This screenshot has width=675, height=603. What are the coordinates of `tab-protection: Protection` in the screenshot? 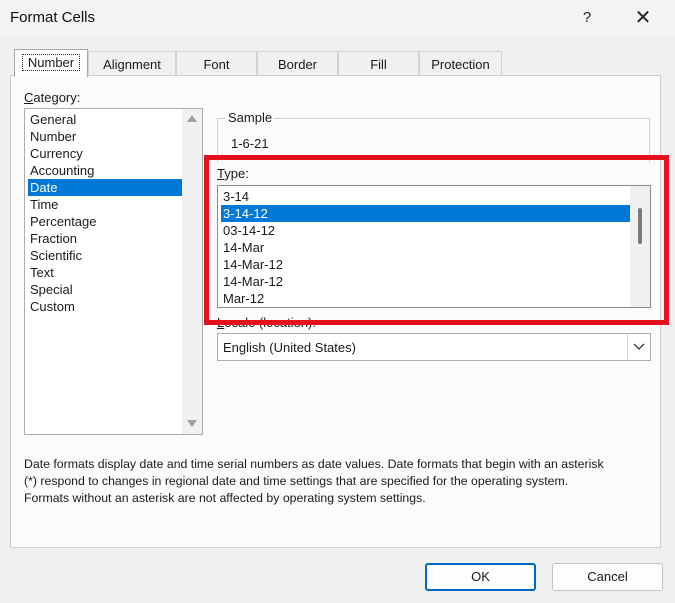 It's located at (460, 63).